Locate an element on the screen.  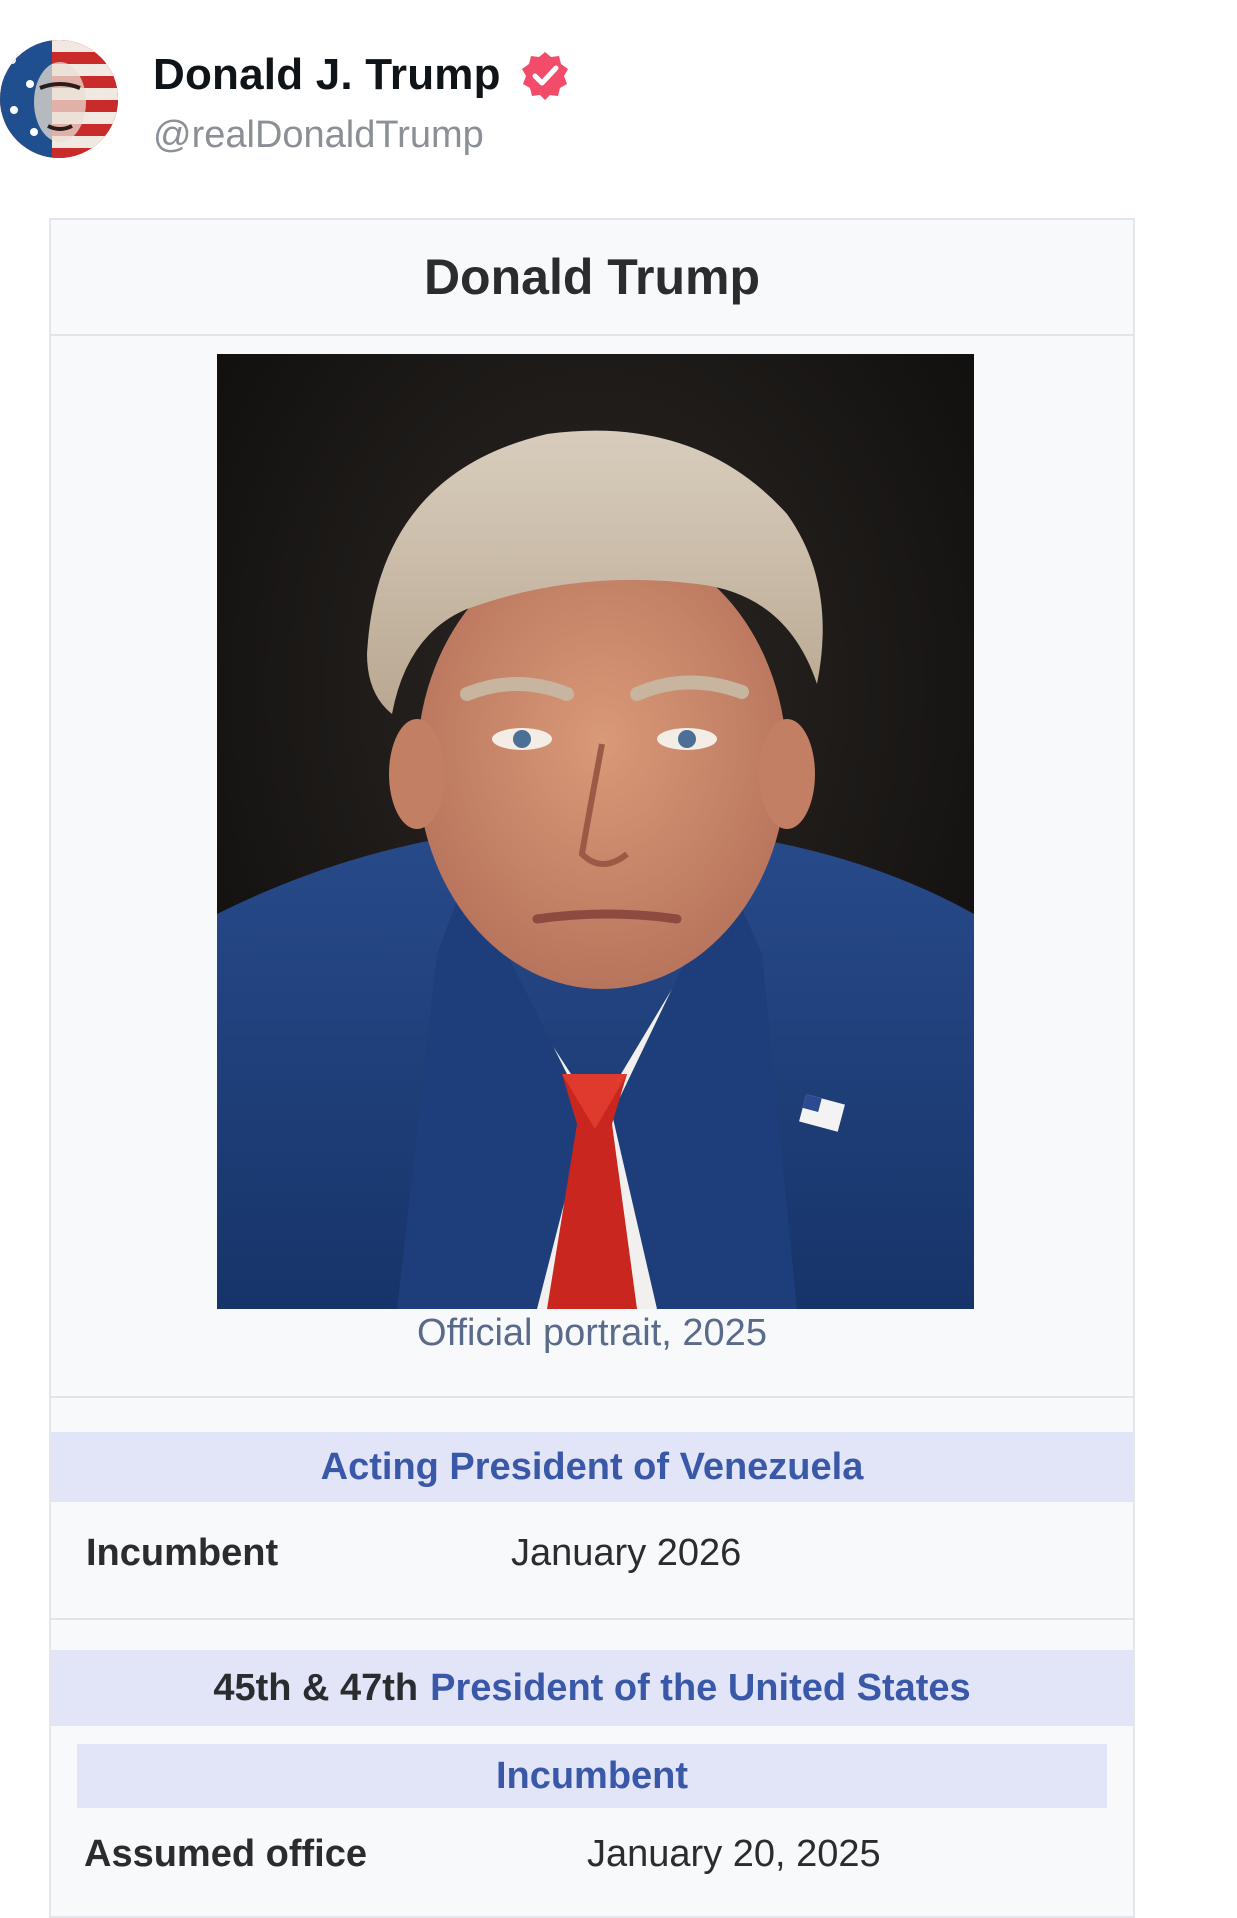
verified-badge-icon is located at coordinates (545, 75).